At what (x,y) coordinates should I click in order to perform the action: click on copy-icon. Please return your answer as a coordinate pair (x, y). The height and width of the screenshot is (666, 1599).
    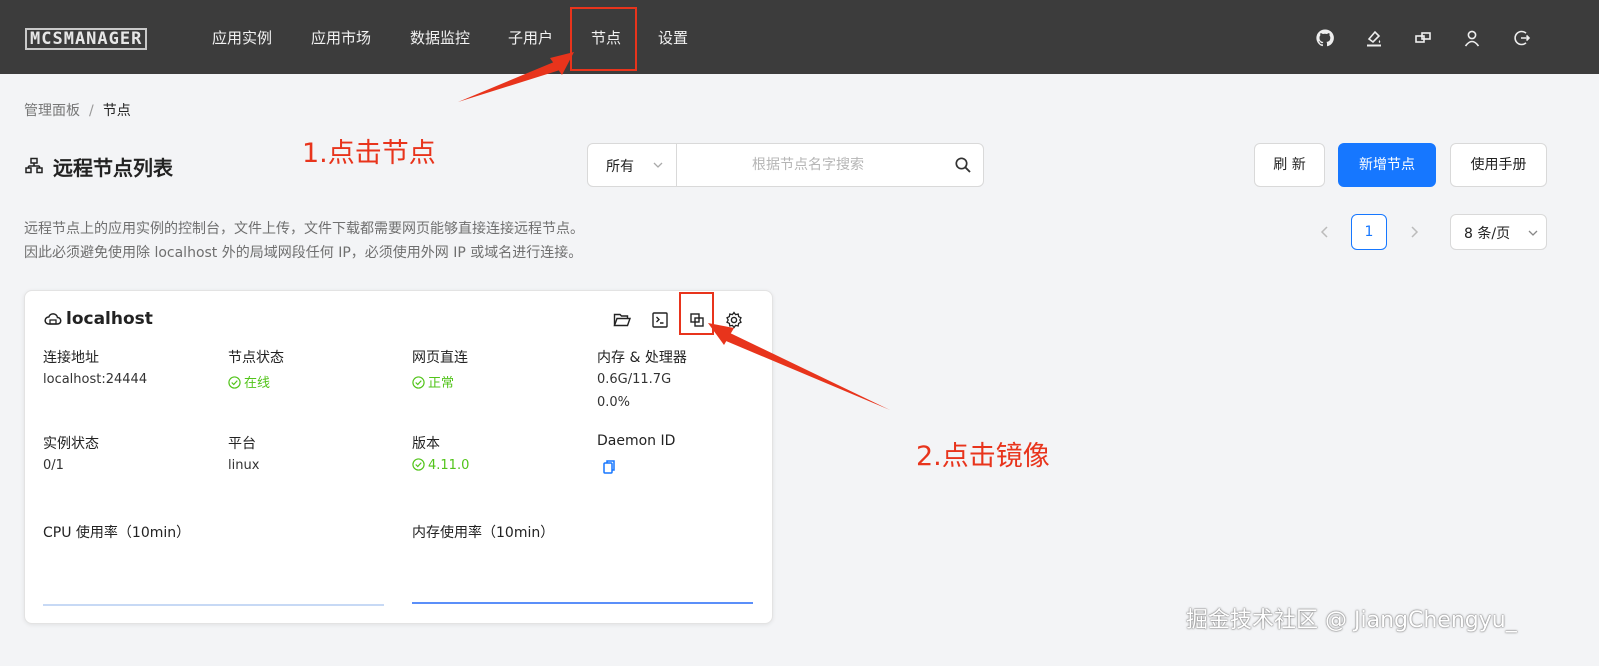
    Looking at the image, I should click on (609, 467).